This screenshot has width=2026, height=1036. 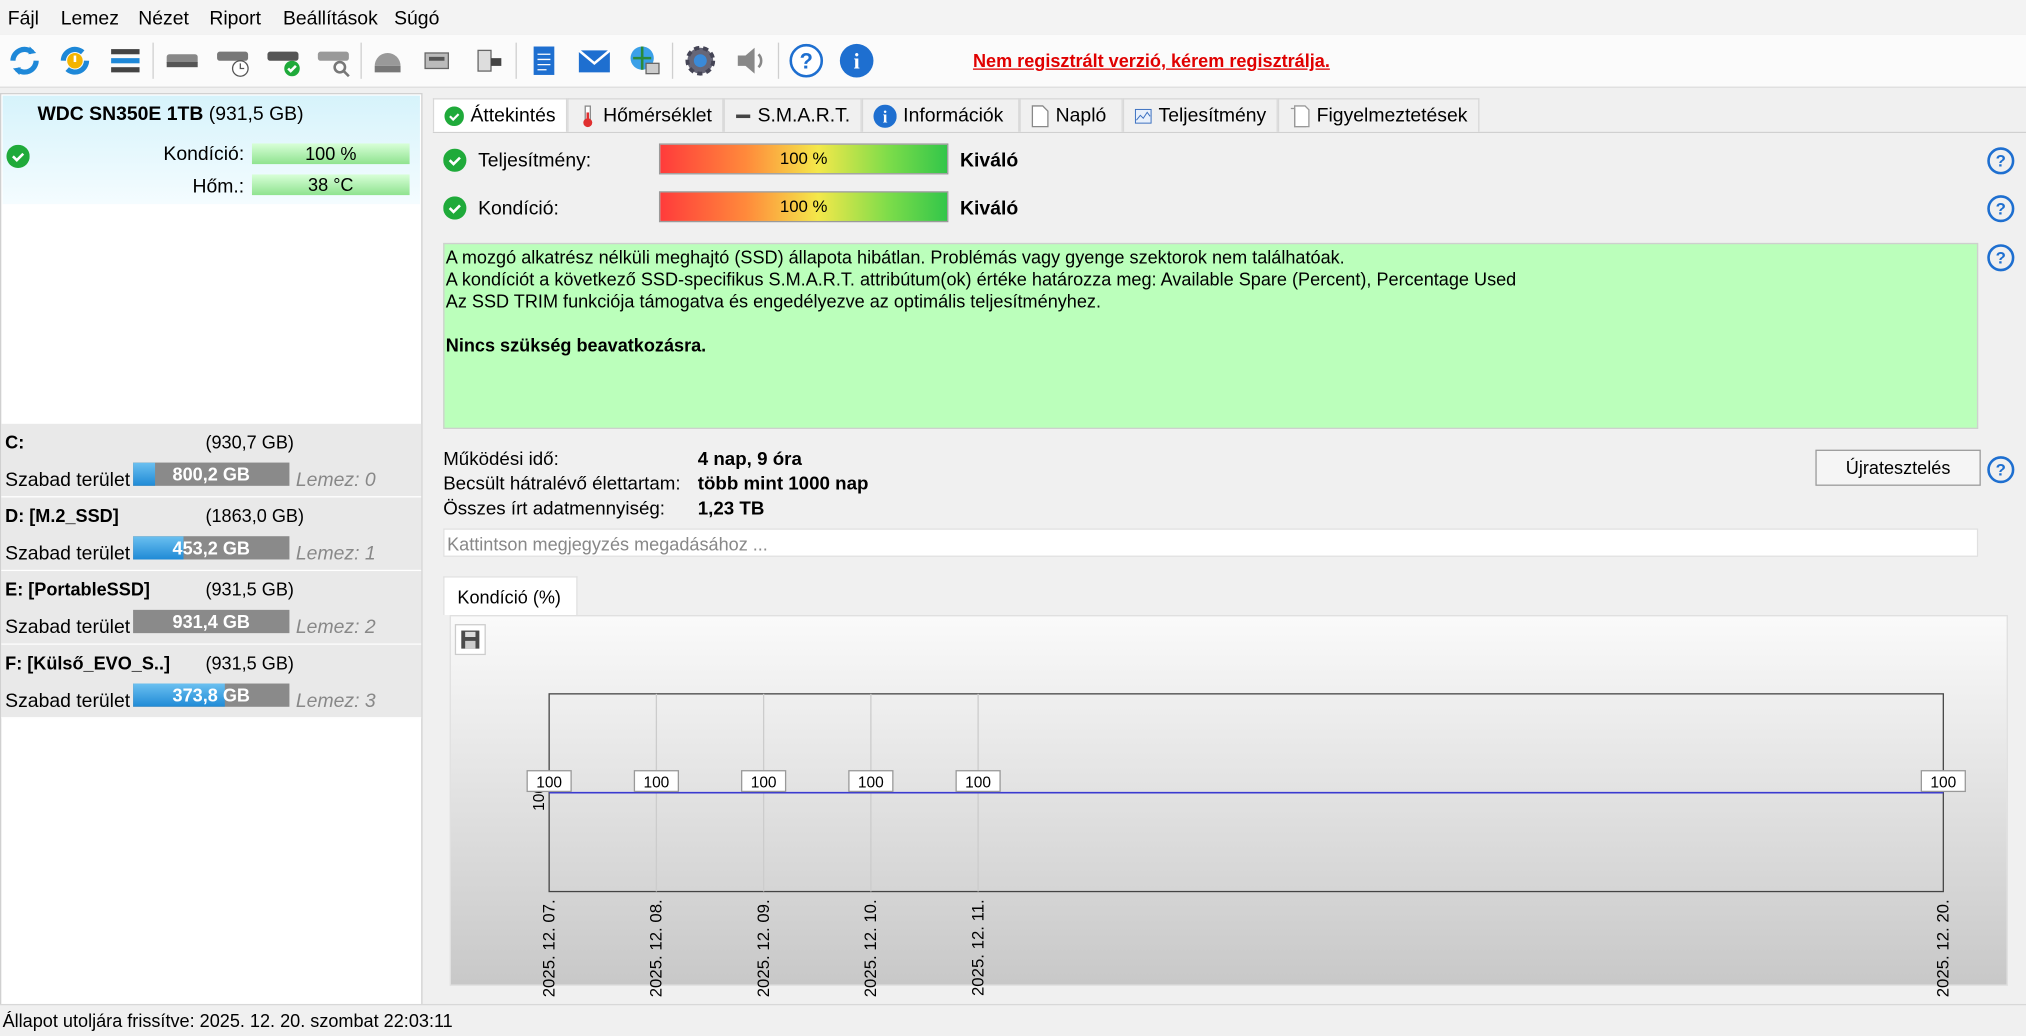 What do you see at coordinates (548, 948) in the screenshot?
I see `x-tick-label: 2025. 12. 07.` at bounding box center [548, 948].